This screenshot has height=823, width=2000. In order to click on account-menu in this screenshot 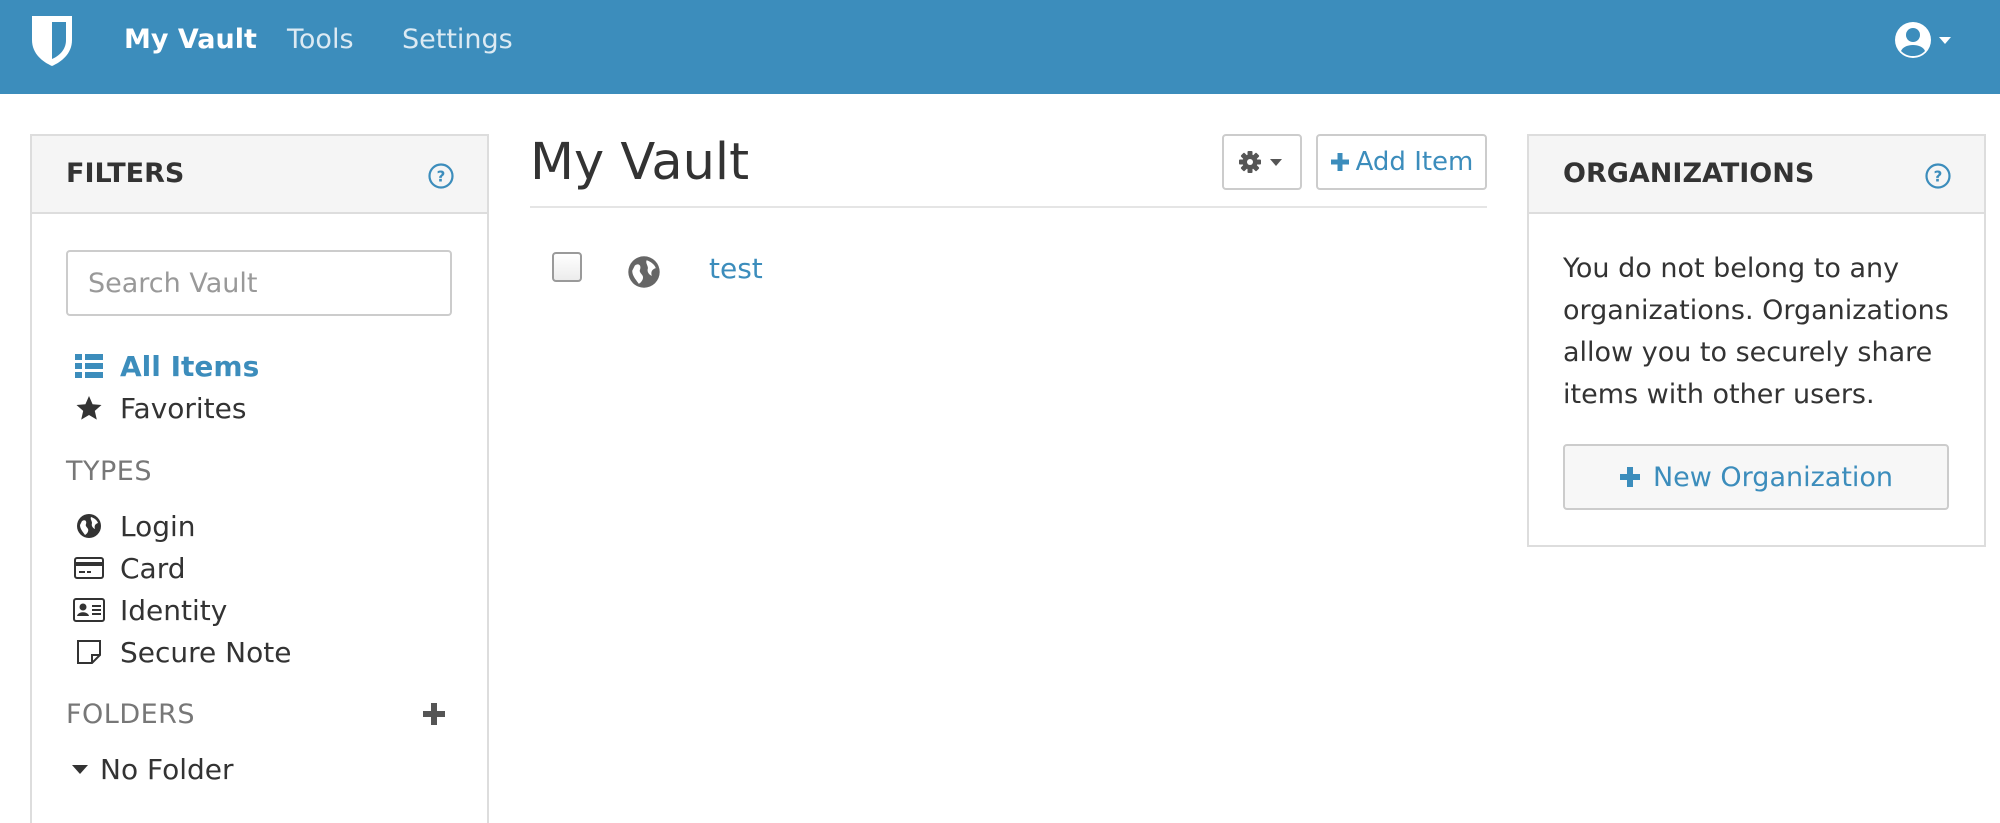, I will do `click(1924, 40)`.